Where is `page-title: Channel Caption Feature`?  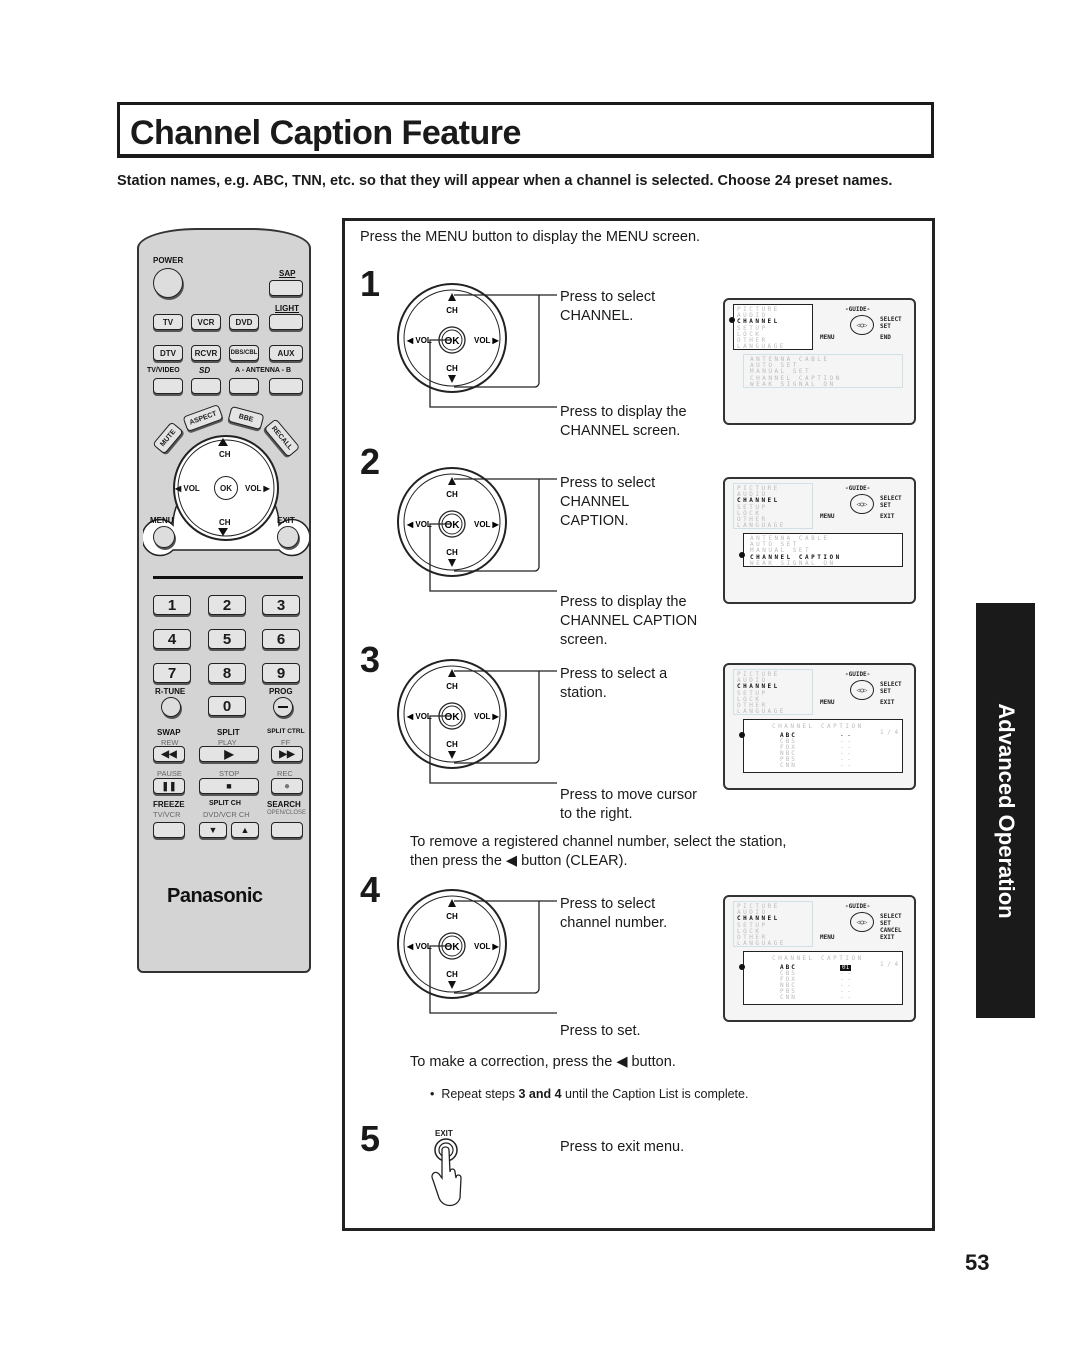 page-title: Channel Caption Feature is located at coordinates (325, 133).